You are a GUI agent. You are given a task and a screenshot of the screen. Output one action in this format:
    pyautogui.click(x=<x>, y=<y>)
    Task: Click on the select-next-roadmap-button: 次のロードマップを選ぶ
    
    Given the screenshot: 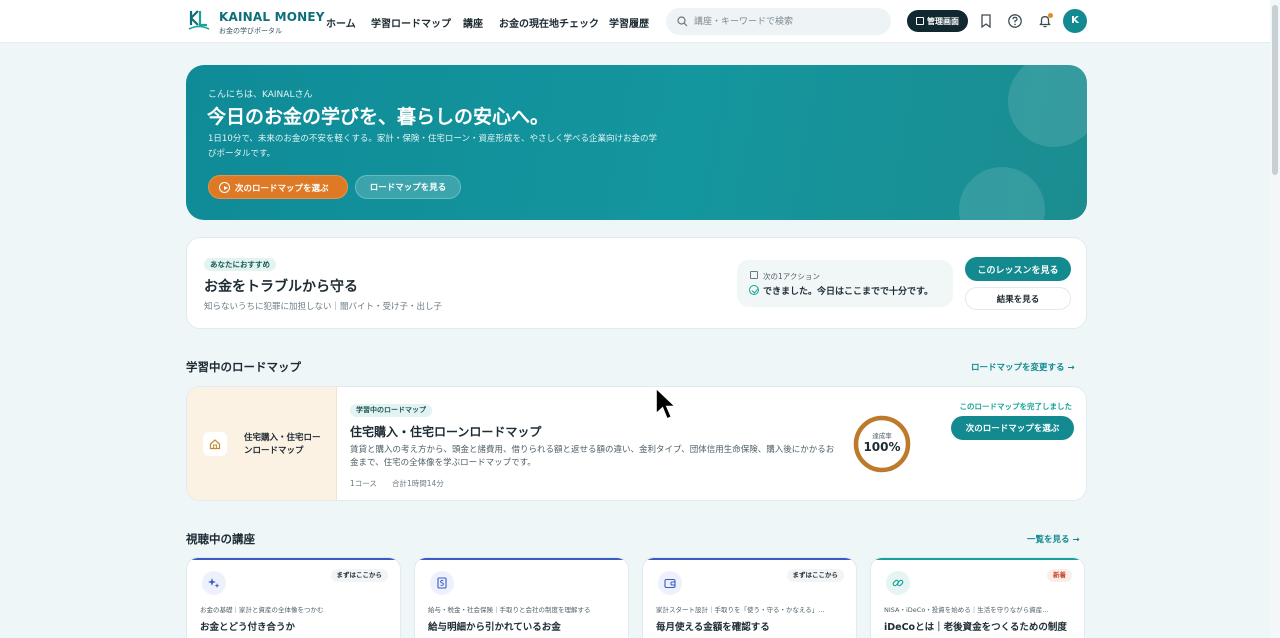 What is the action you would take?
    pyautogui.click(x=1012, y=428)
    